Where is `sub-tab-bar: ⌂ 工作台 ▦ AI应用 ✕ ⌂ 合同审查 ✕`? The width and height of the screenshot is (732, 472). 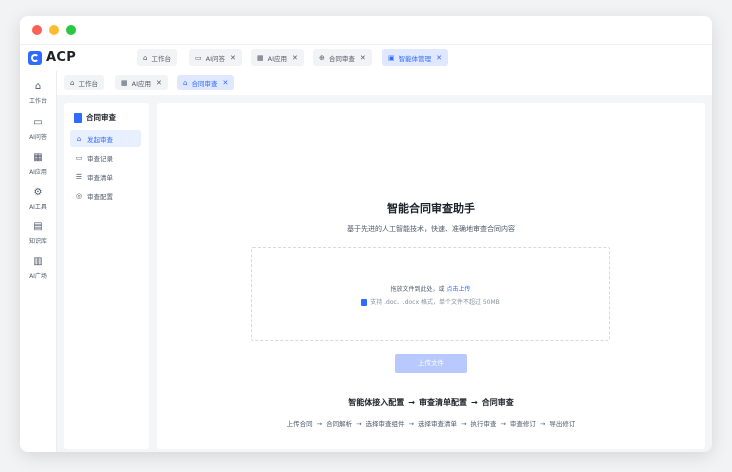
sub-tab-bar: ⌂ 工作台 ▦ AI应用 ✕ ⌂ 合同审查 ✕ is located at coordinates (384, 83).